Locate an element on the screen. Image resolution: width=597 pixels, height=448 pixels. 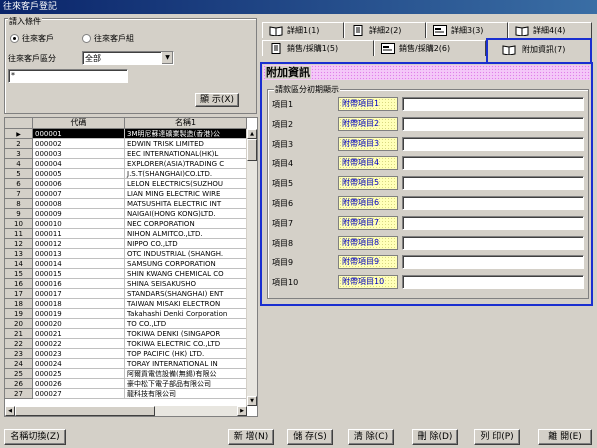
row-number: 19 is located at coordinates (19, 314).